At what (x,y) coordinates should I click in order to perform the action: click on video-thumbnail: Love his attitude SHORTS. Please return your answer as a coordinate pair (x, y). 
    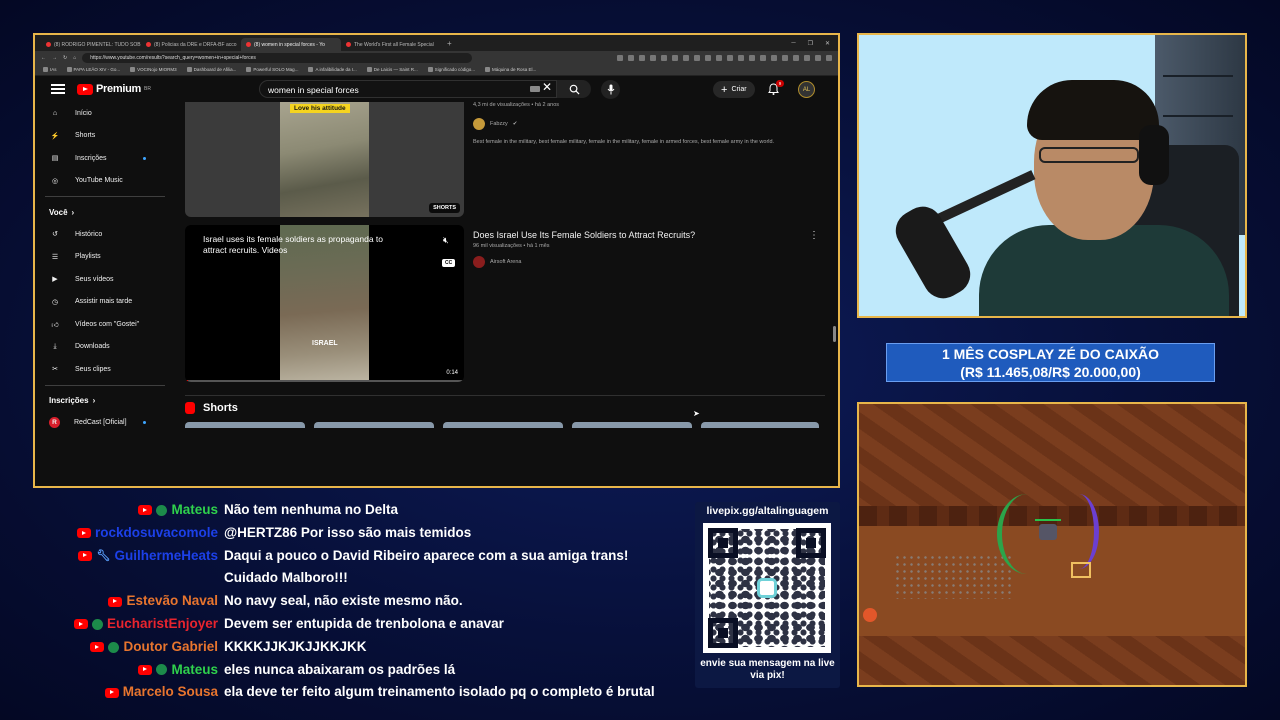
    Looking at the image, I should click on (324, 159).